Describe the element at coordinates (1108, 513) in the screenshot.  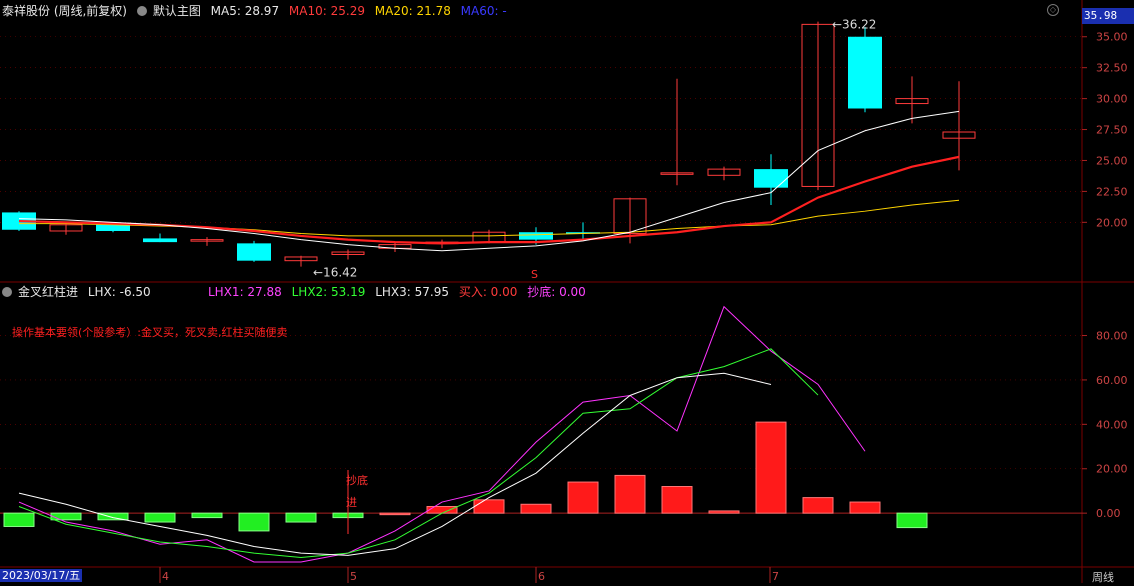
I see `indicator-tick-label: 0.00` at that location.